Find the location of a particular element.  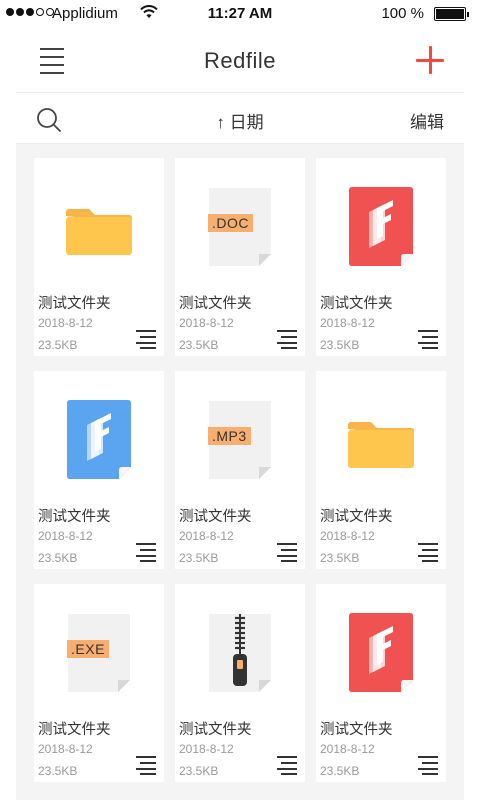

sort-by-date-control: ↑ 日期 is located at coordinates (240, 120).